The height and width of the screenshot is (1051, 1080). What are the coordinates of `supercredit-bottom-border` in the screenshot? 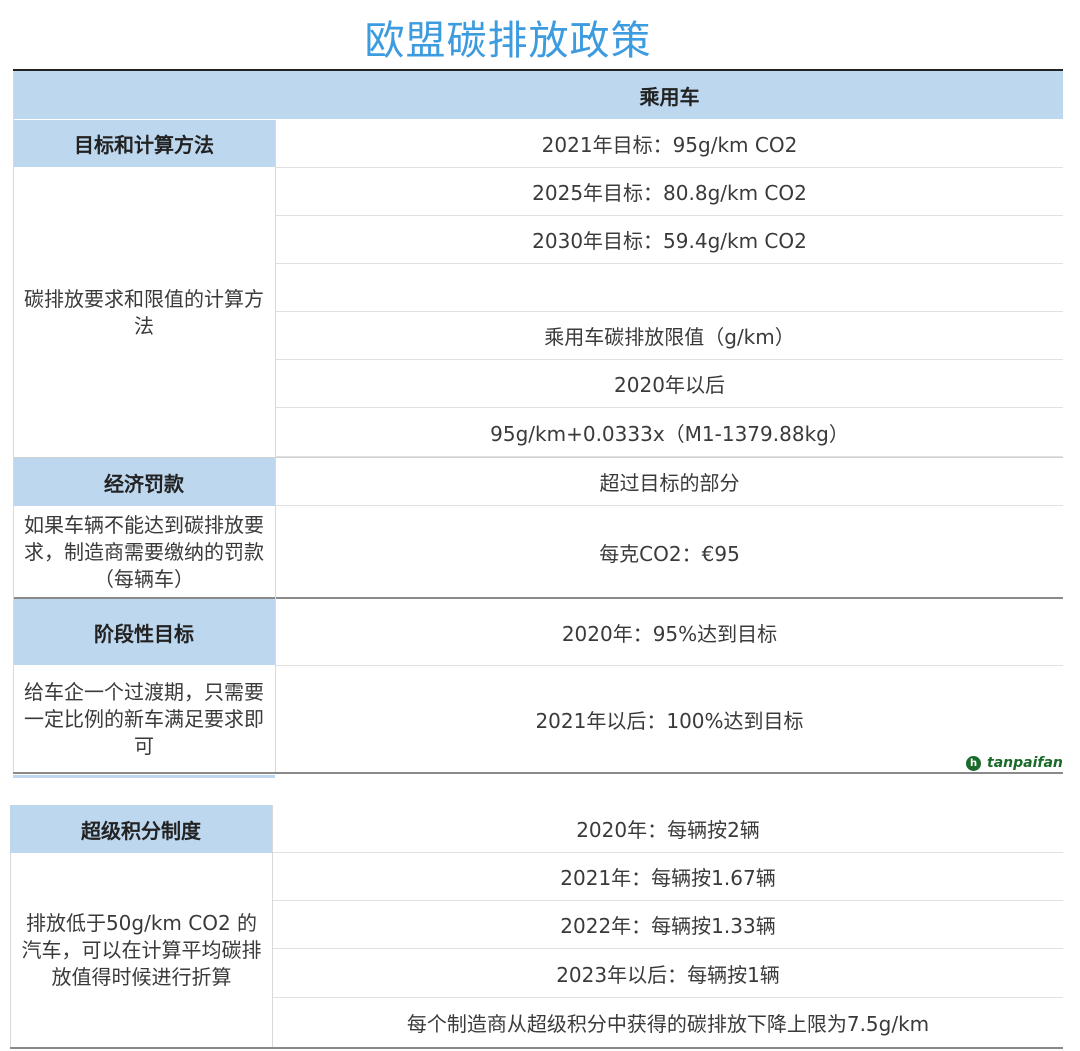 It's located at (536, 1048).